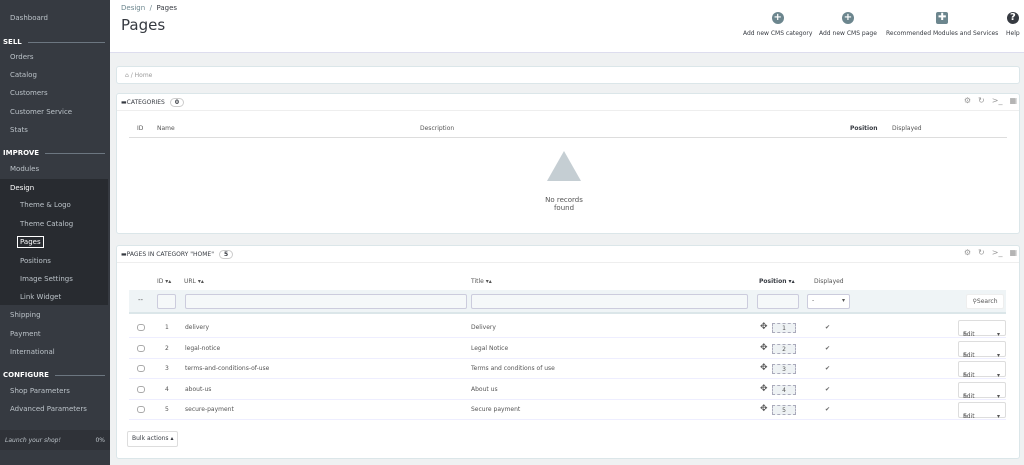 The width and height of the screenshot is (1024, 465). Describe the element at coordinates (45, 205) in the screenshot. I see `sidebar-subitem-theme-logo: Theme & Logo` at that location.